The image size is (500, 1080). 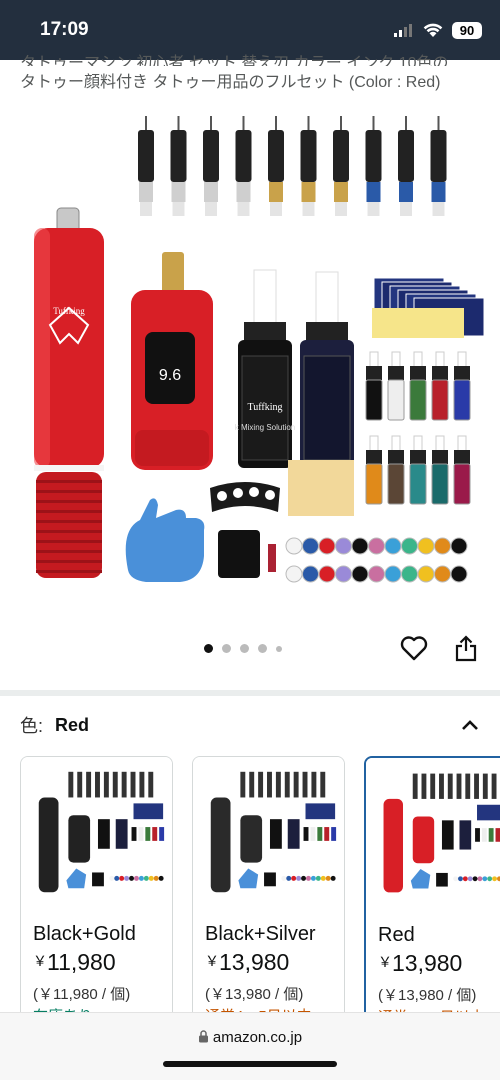 What do you see at coordinates (466, 648) in the screenshot?
I see `share-icon` at bounding box center [466, 648].